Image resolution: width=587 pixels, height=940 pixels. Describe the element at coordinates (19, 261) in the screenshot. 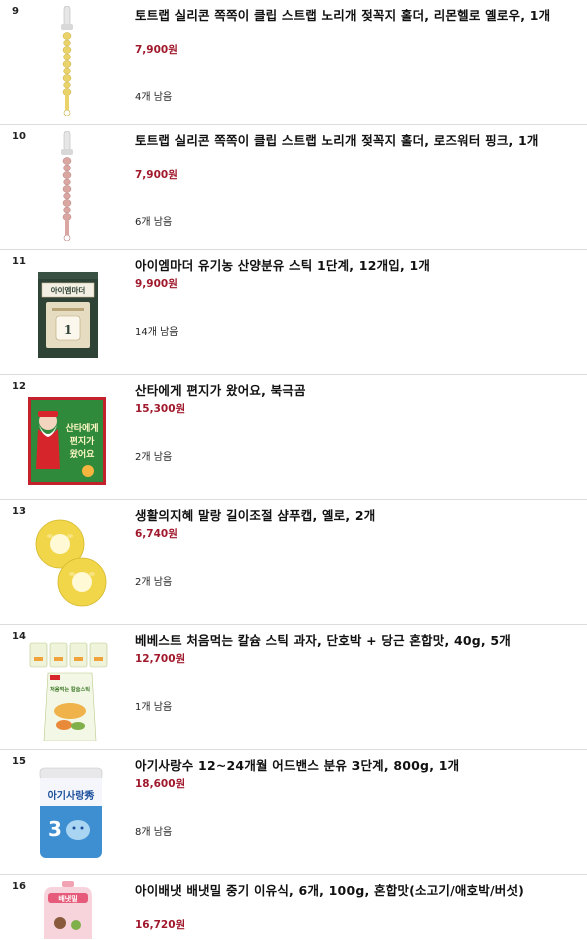

I see `rank-number: 11` at that location.